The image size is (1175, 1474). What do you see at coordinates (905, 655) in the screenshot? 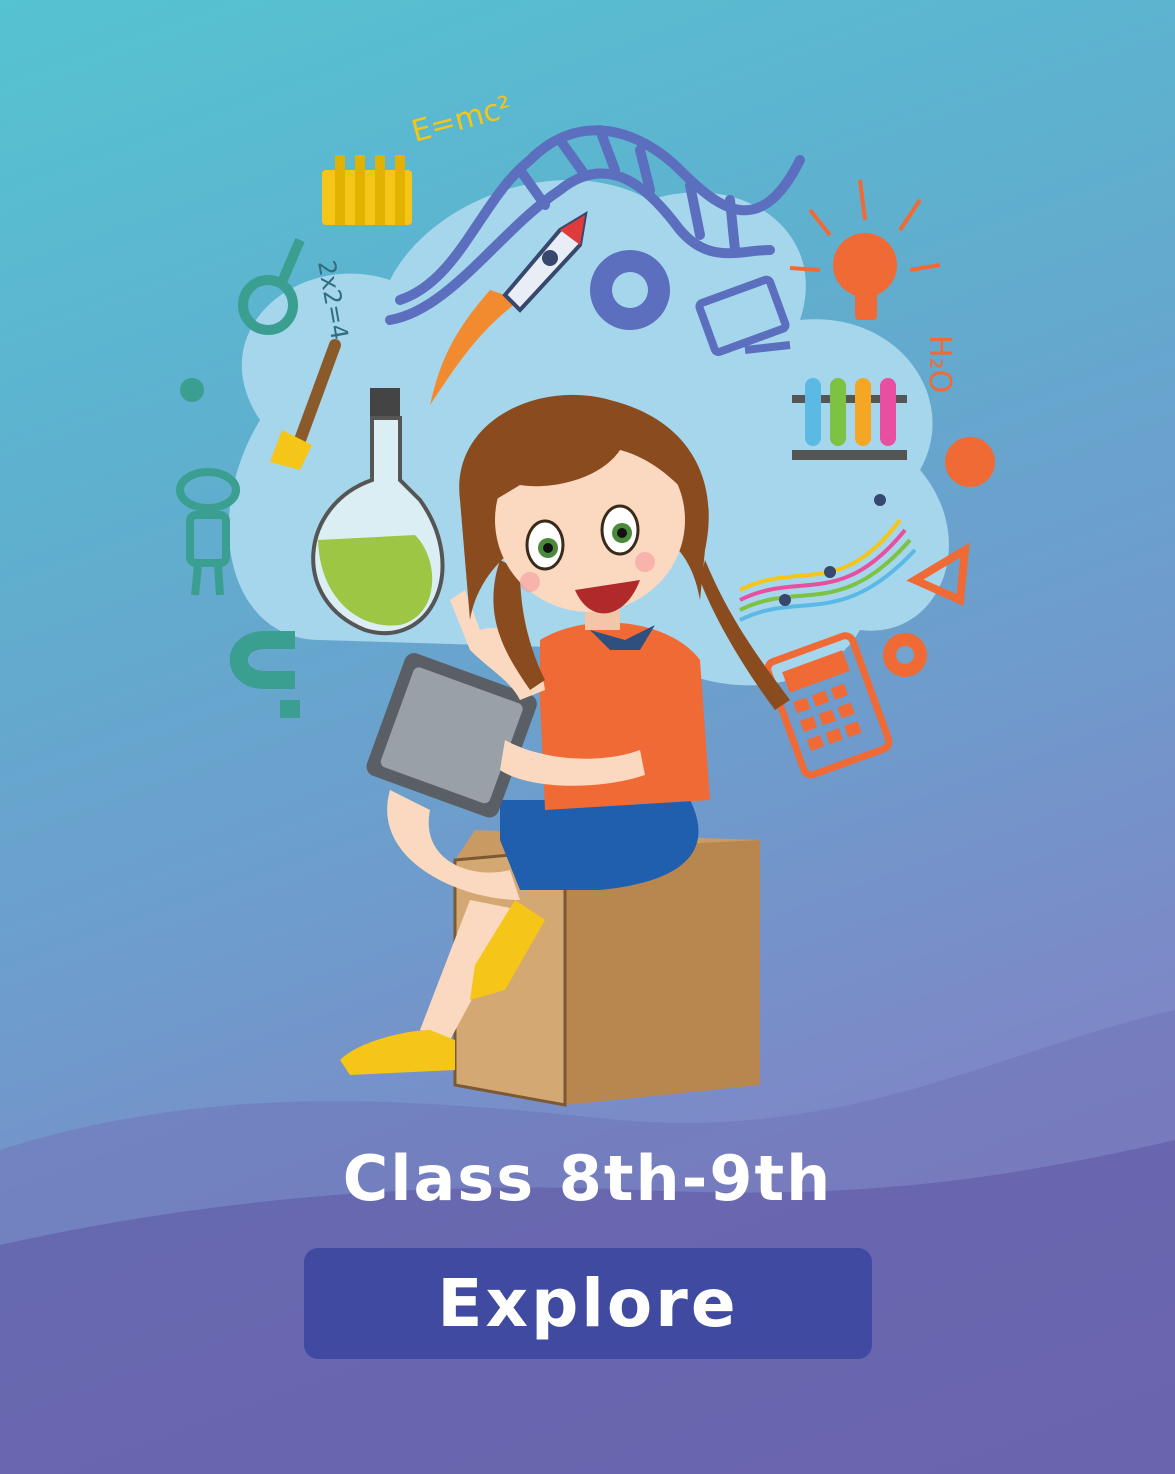
I see `small-gear-icon` at bounding box center [905, 655].